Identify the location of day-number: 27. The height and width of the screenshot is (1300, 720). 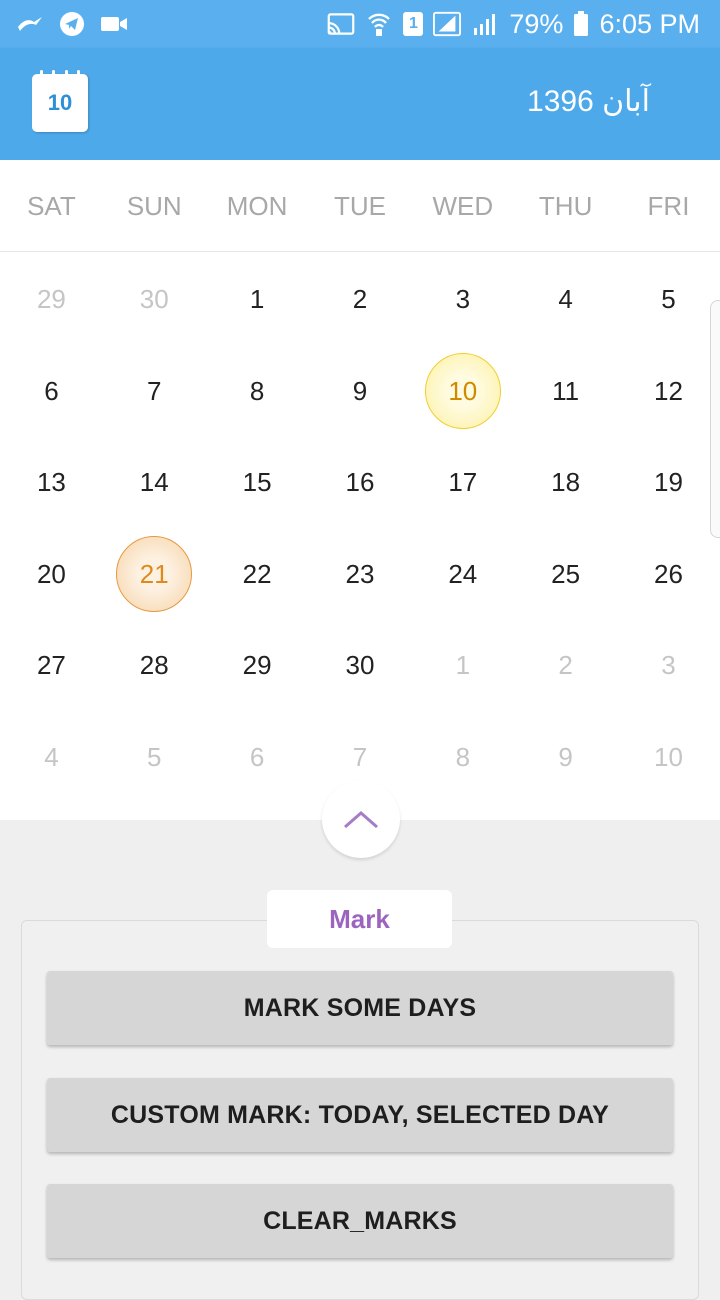
(51, 665).